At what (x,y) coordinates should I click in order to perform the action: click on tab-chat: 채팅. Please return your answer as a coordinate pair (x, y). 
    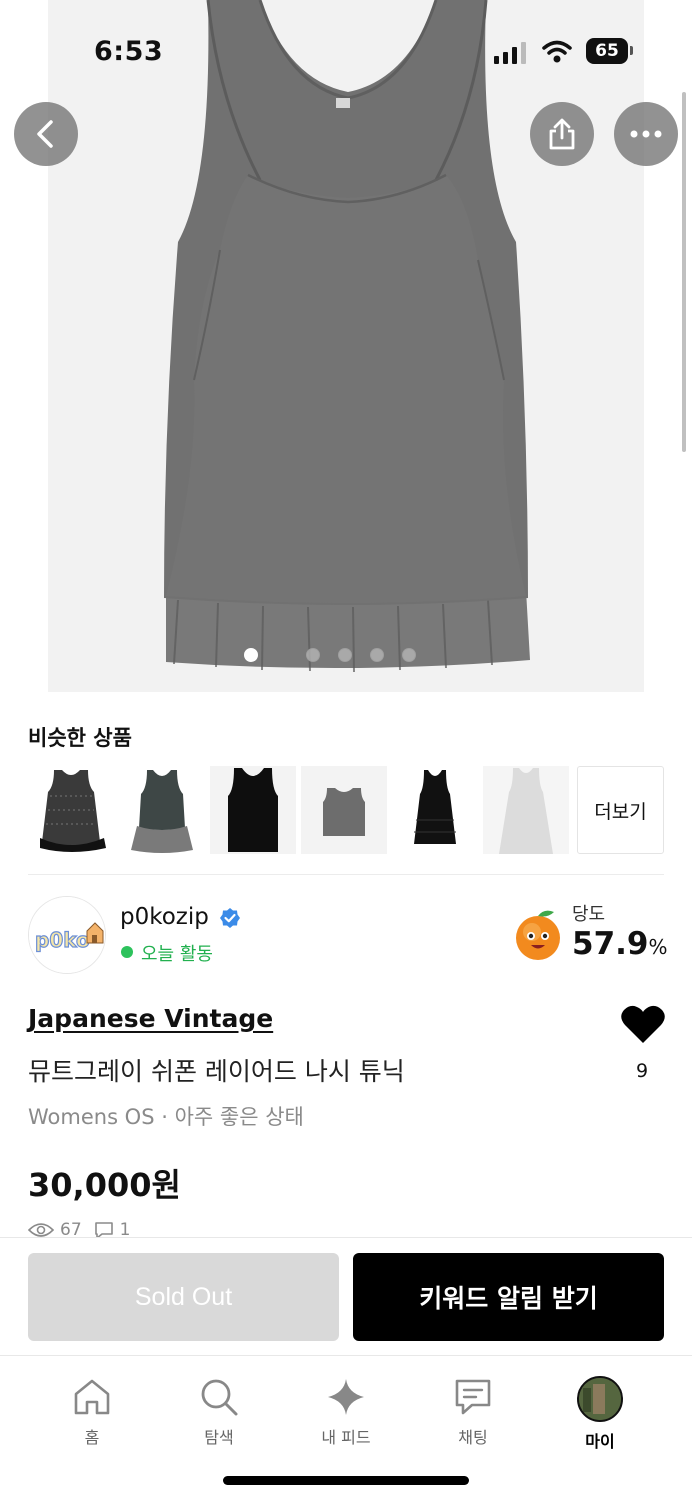
    Looking at the image, I should click on (473, 1416).